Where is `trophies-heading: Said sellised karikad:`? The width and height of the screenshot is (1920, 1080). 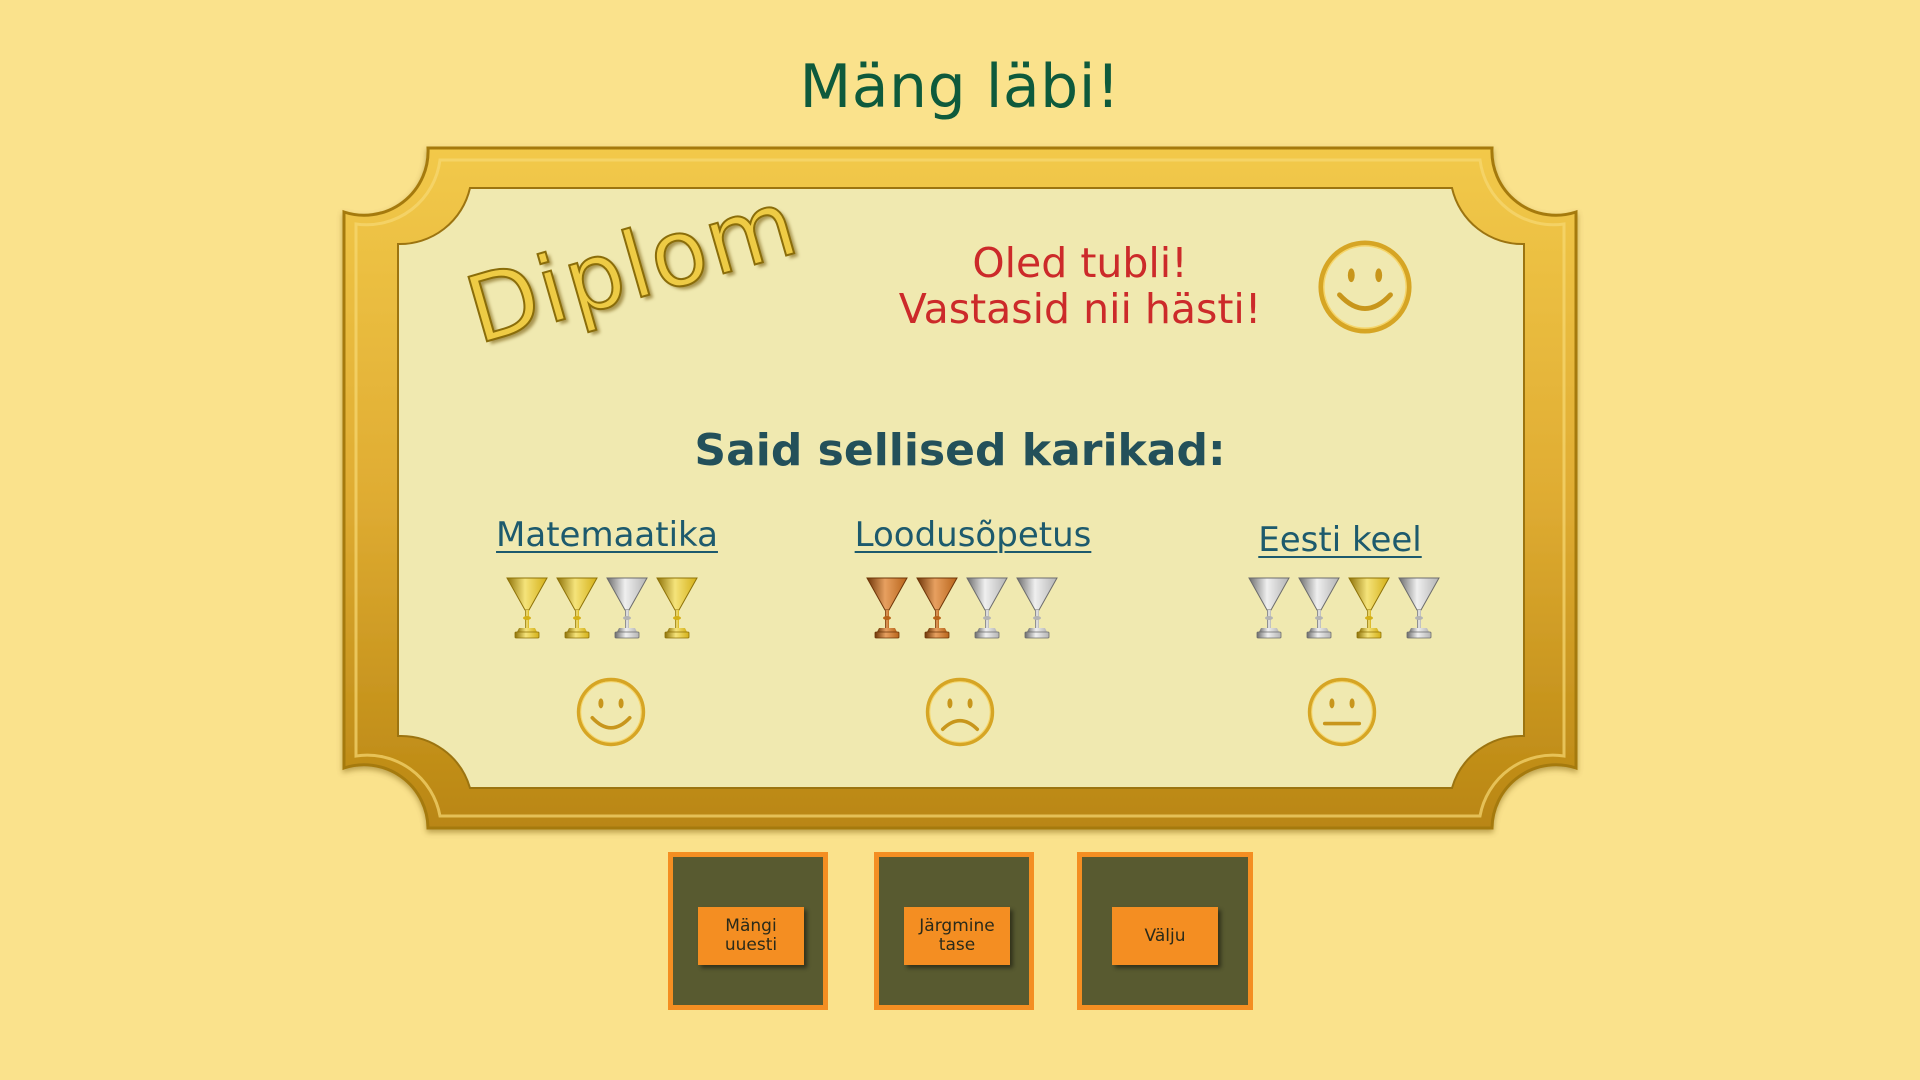 trophies-heading: Said sellised karikad: is located at coordinates (960, 450).